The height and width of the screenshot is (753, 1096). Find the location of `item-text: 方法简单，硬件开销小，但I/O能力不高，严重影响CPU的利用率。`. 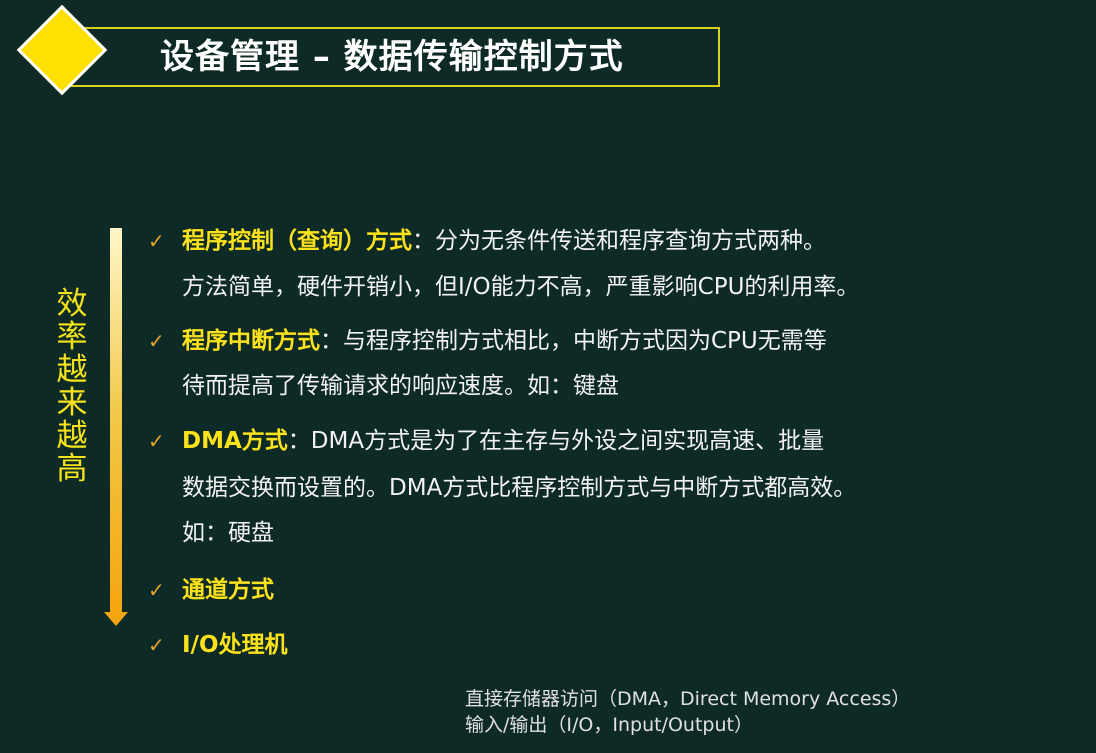

item-text: 方法简单，硬件开销小，但I/O能力不高，严重影响CPU的利用率。 is located at coordinates (521, 287).